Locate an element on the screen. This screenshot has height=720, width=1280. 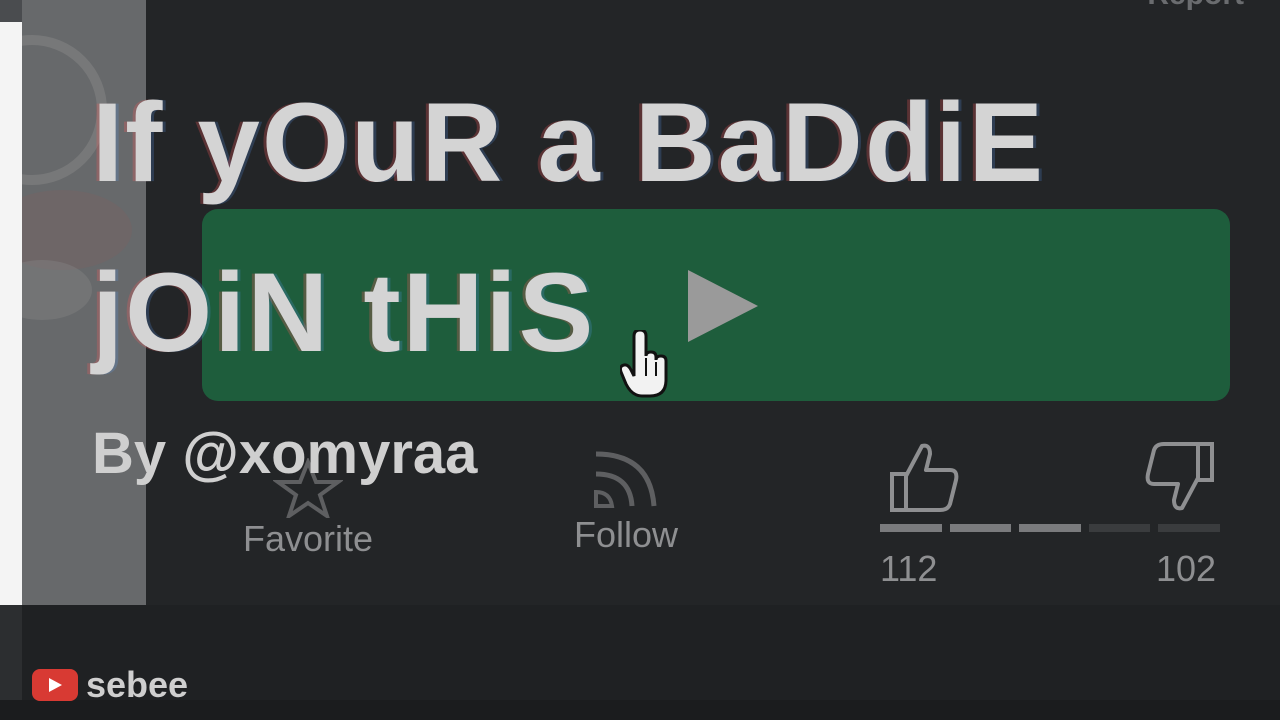
upvote-count: 112 is located at coordinates (909, 568).